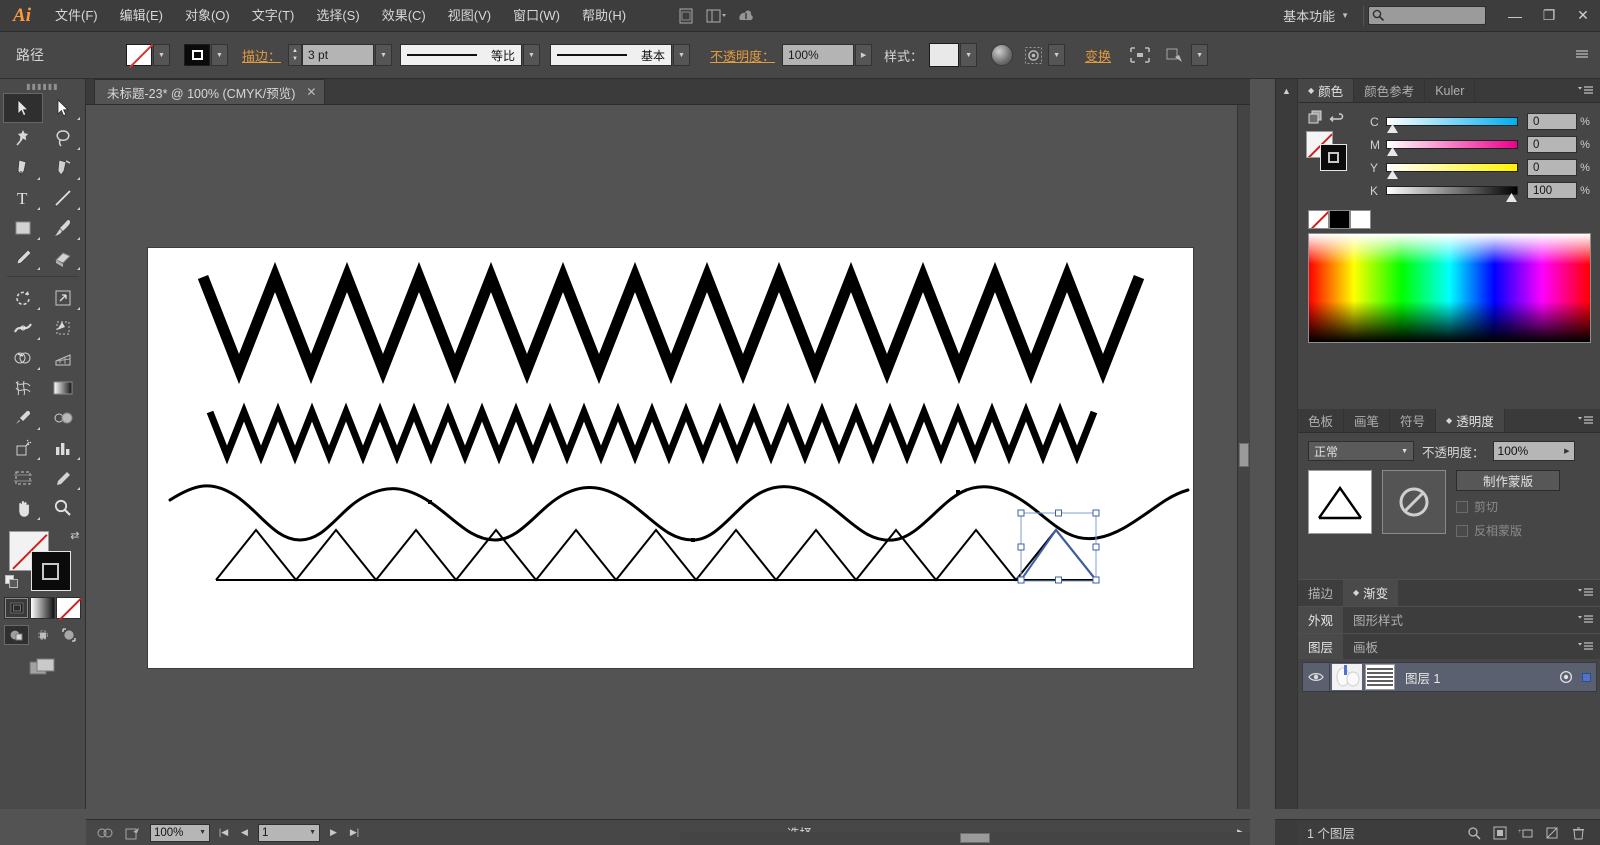  What do you see at coordinates (105, 833) in the screenshot?
I see `device-preview-icon` at bounding box center [105, 833].